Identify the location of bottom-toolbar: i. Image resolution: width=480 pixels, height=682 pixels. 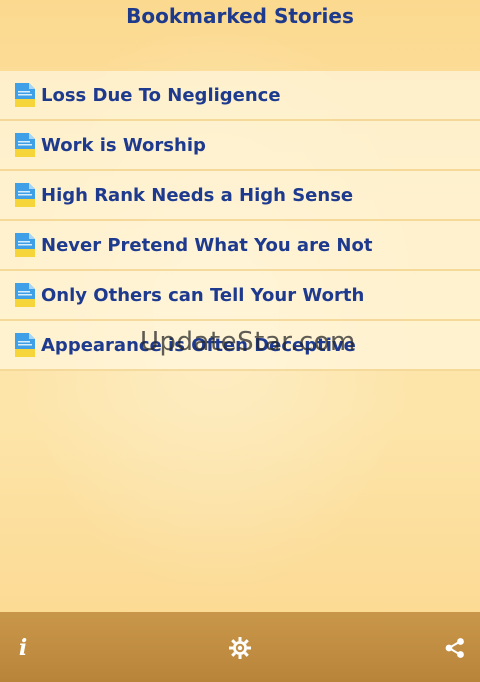
(240, 647).